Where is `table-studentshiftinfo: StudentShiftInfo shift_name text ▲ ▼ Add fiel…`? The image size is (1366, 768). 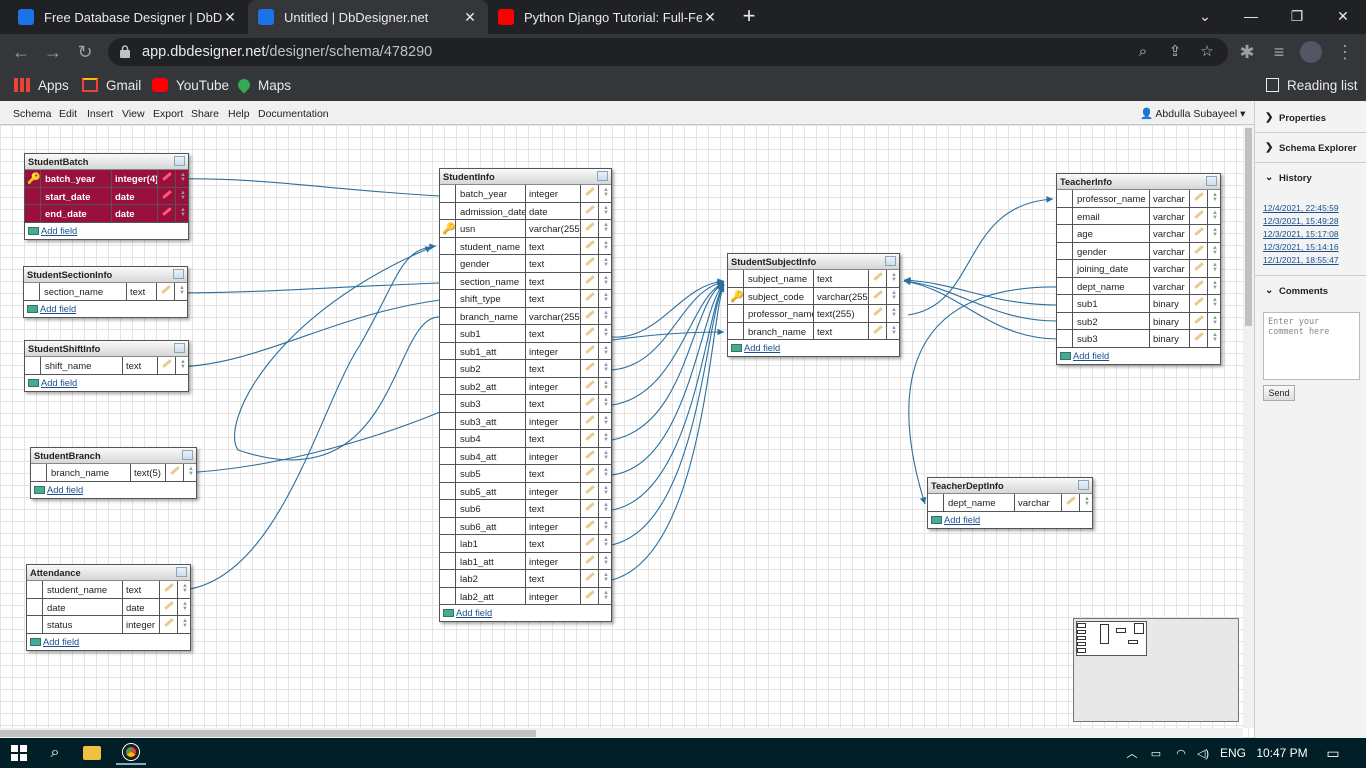
table-studentshiftinfo: StudentShiftInfo shift_name text ▲ ▼ Add fiel… is located at coordinates (106, 366).